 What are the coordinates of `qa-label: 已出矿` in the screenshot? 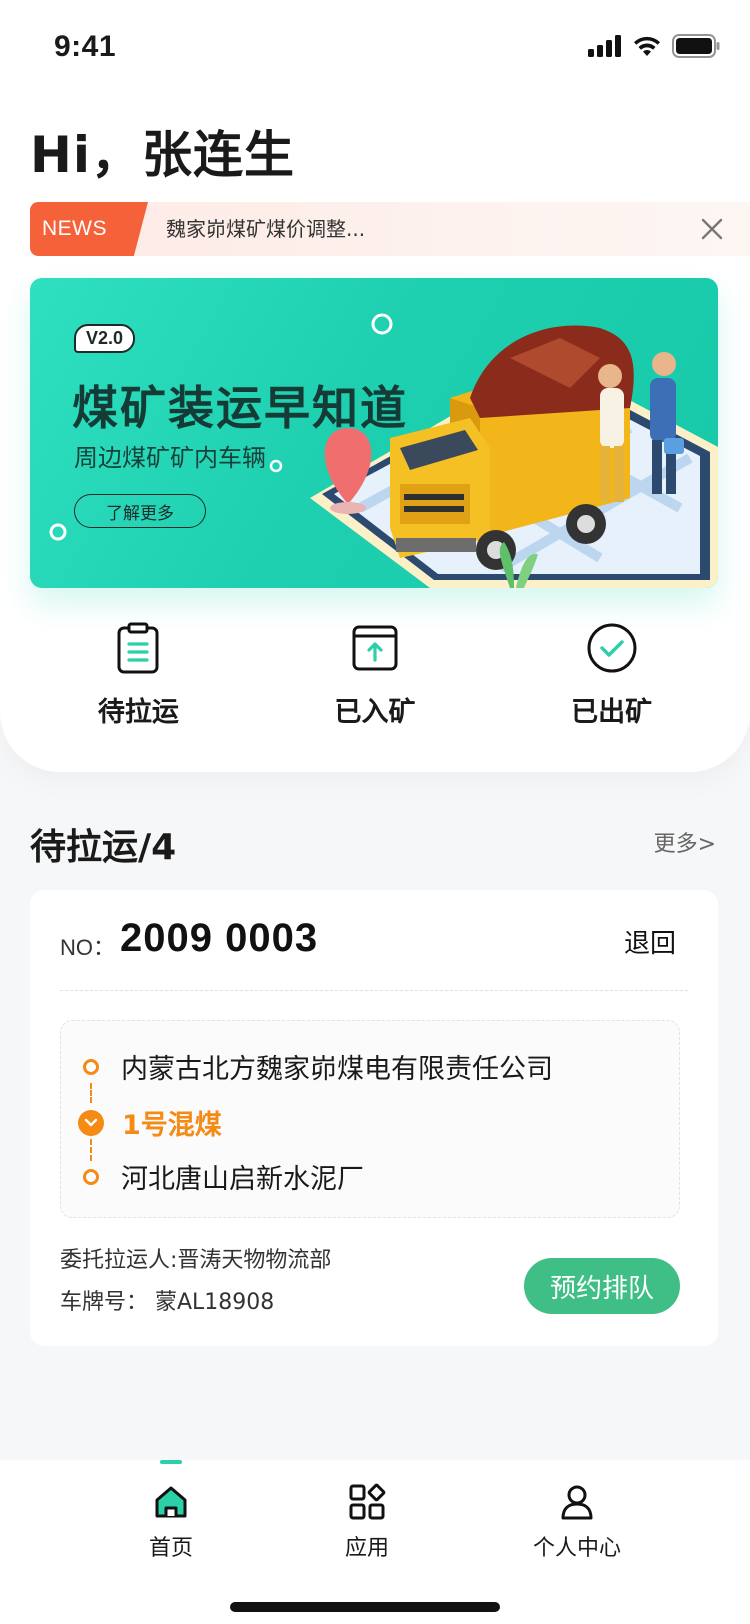 It's located at (612, 712).